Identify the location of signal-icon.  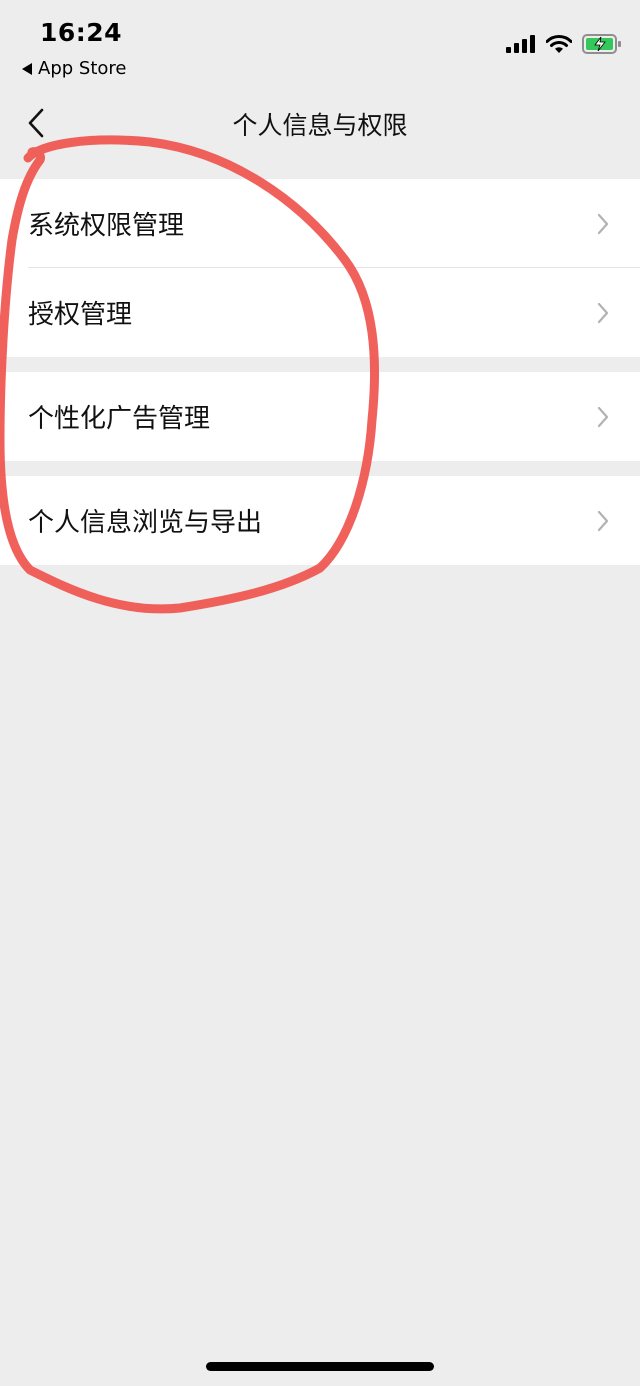
(520, 44).